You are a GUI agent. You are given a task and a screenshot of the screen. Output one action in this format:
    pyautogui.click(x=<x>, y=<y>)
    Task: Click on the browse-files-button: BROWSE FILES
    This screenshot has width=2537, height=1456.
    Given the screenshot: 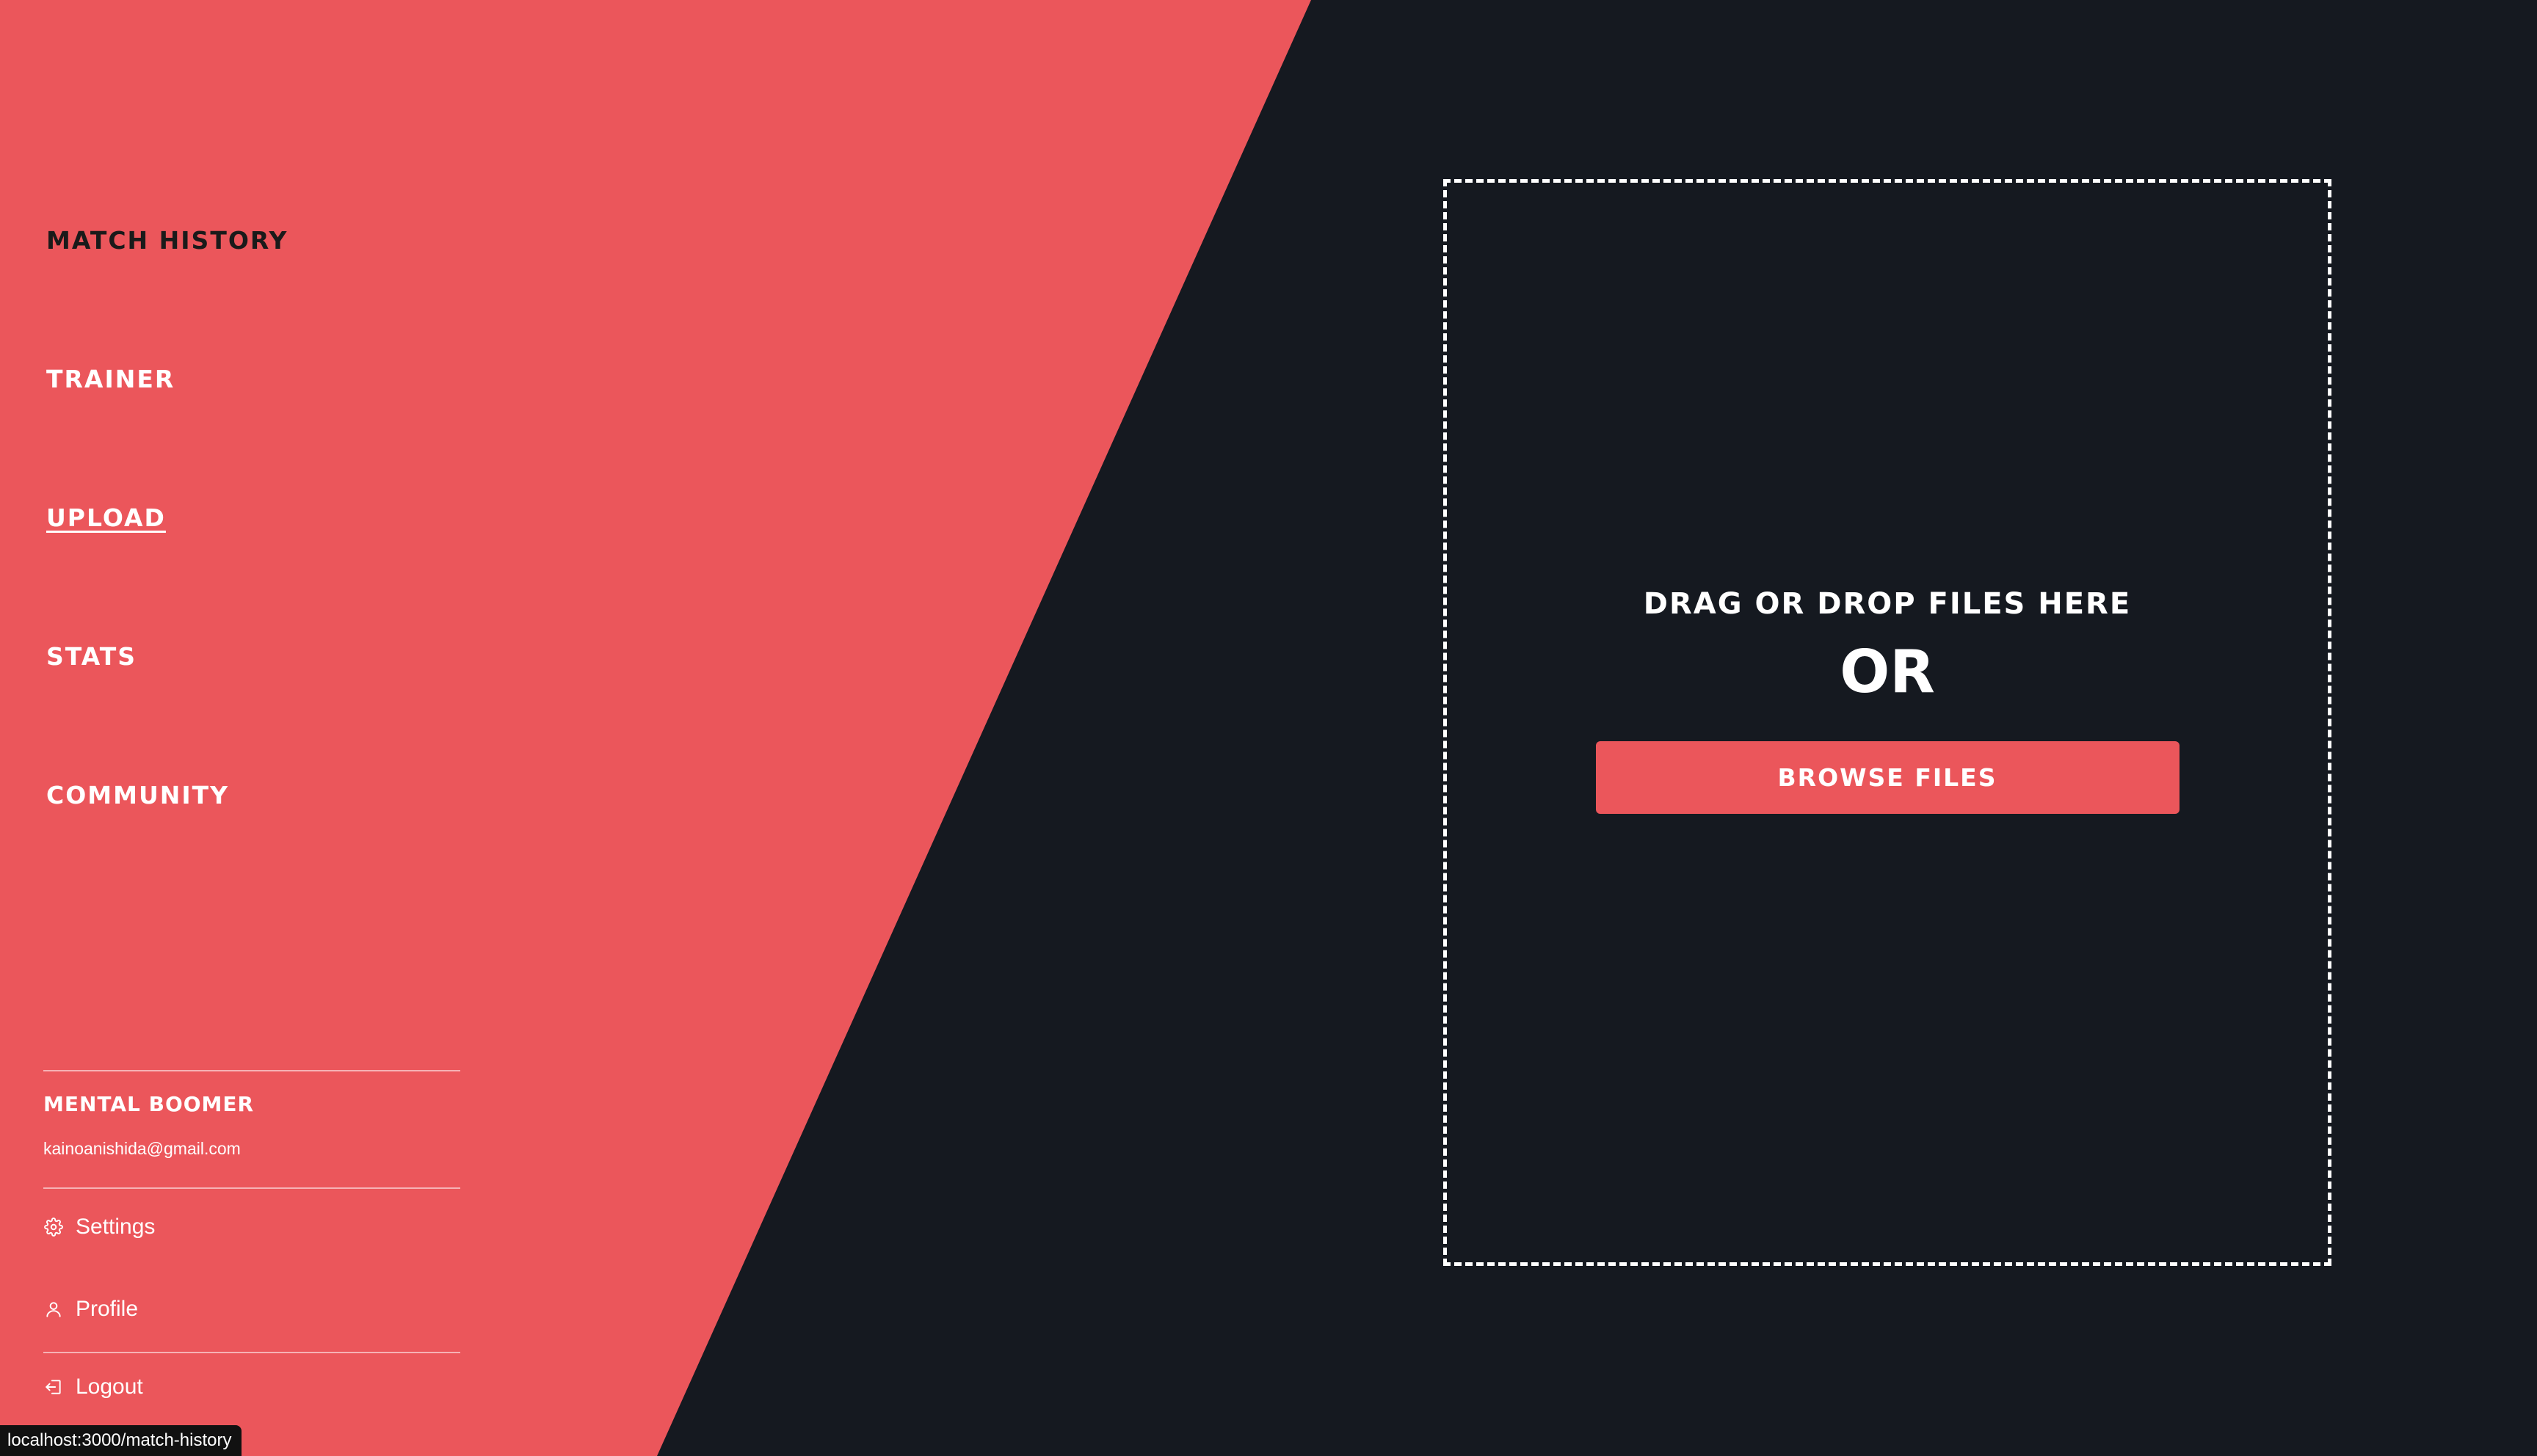 What is the action you would take?
    pyautogui.click(x=1887, y=777)
    